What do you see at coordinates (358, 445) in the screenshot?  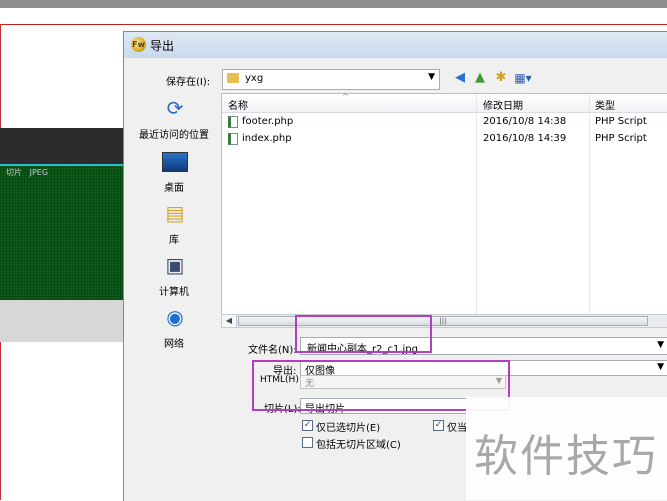 I see `include-unsliced-label: 包括无切片区域(C)` at bounding box center [358, 445].